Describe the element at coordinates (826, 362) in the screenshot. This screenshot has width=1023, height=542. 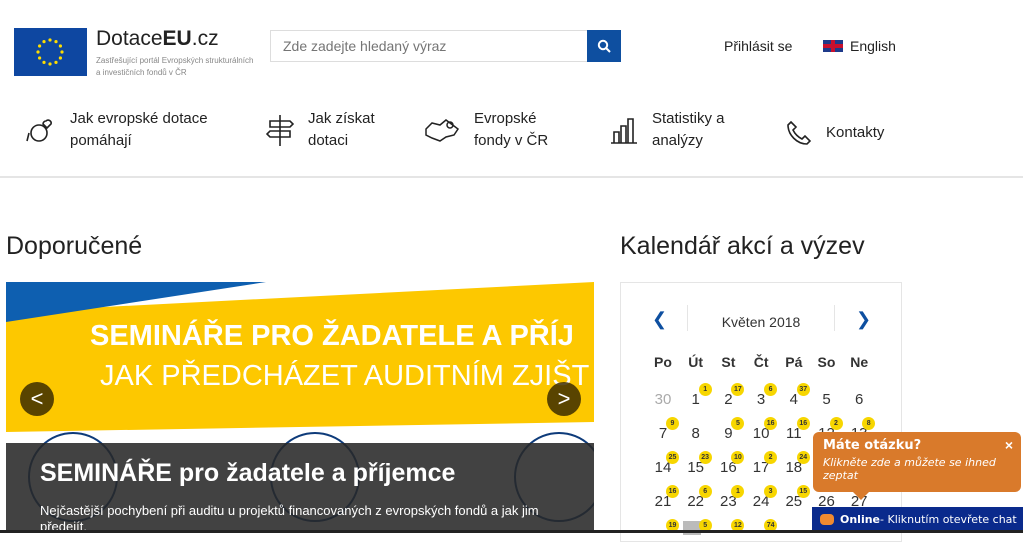
I see `weekday-header: So` at that location.